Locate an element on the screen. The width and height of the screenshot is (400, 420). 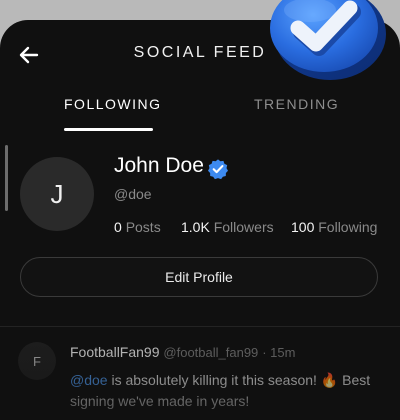
tab-trending: TRENDING is located at coordinates (296, 104).